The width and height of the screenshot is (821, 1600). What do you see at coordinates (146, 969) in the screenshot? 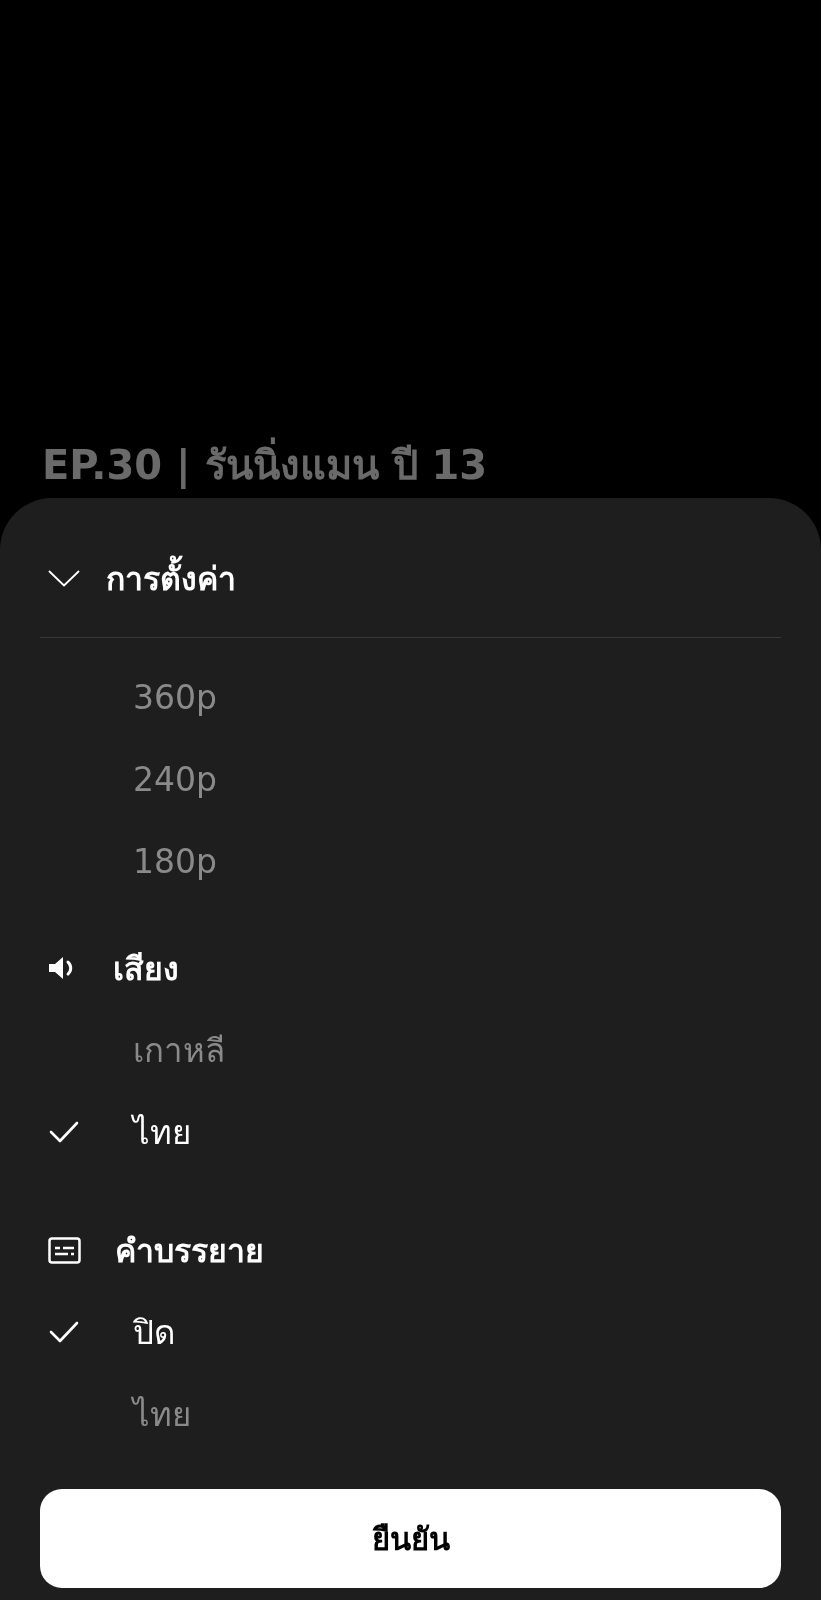
I see `section-title: เสียง` at bounding box center [146, 969].